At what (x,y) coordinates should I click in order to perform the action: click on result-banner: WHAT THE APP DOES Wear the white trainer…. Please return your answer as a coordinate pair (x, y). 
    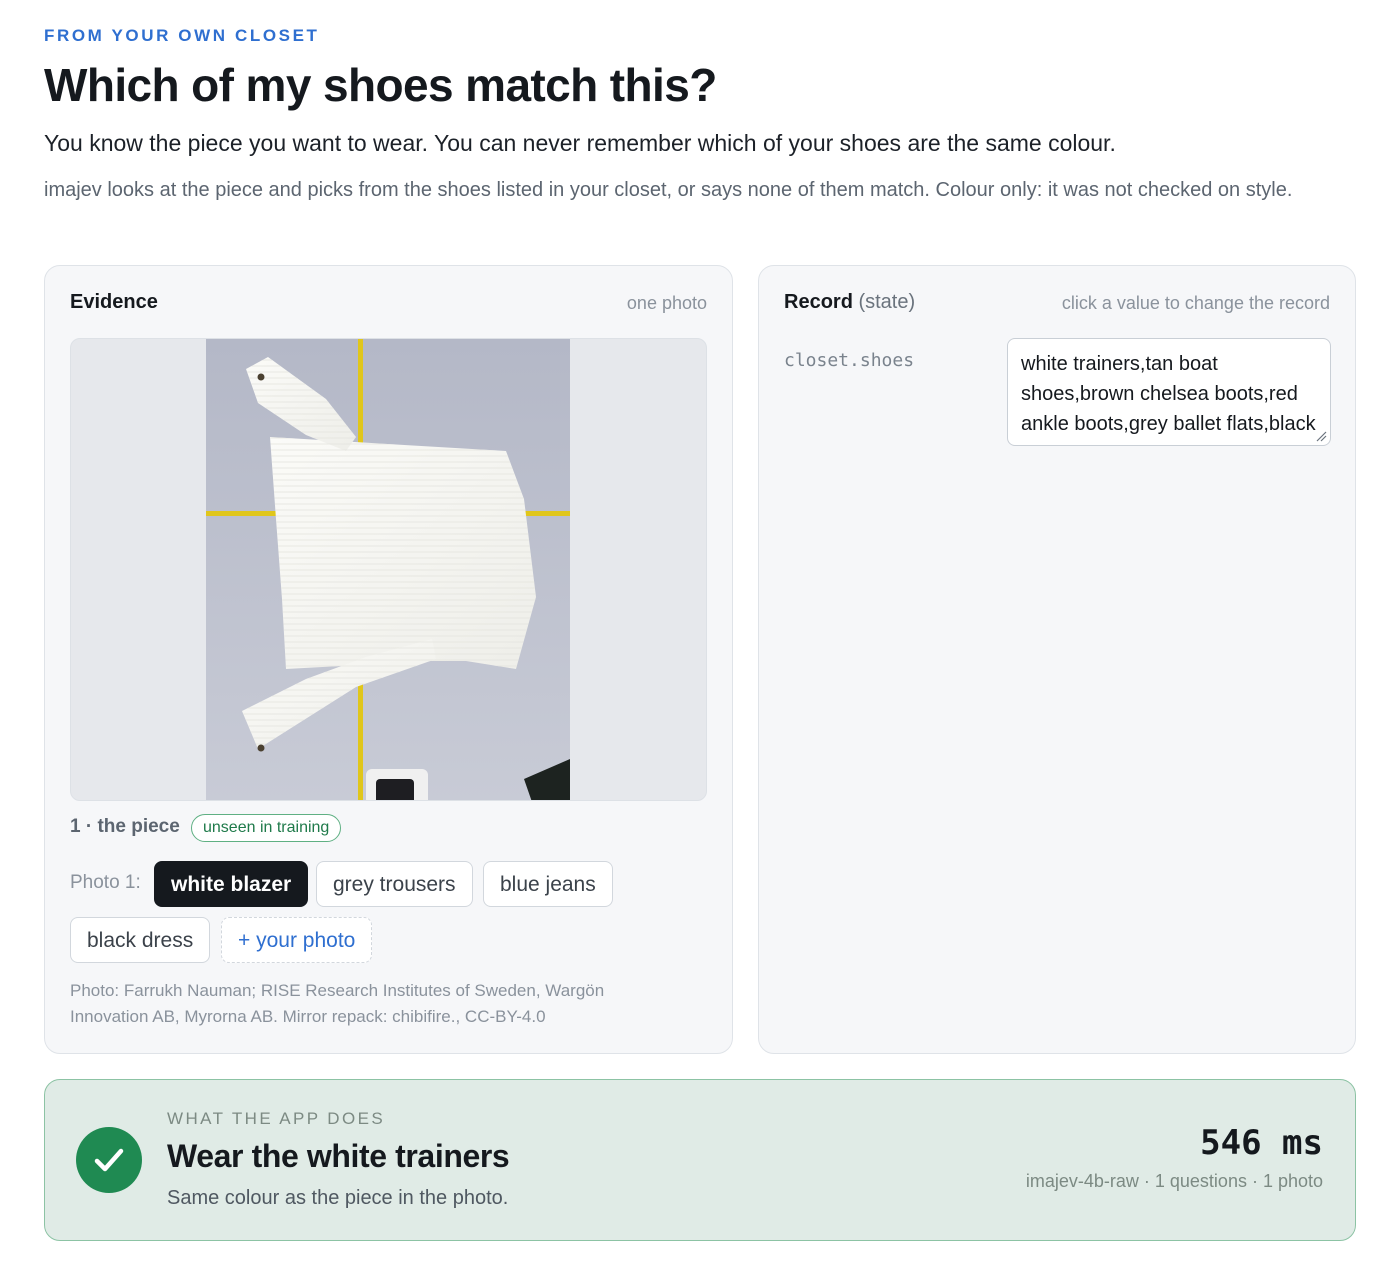
    Looking at the image, I should click on (700, 1160).